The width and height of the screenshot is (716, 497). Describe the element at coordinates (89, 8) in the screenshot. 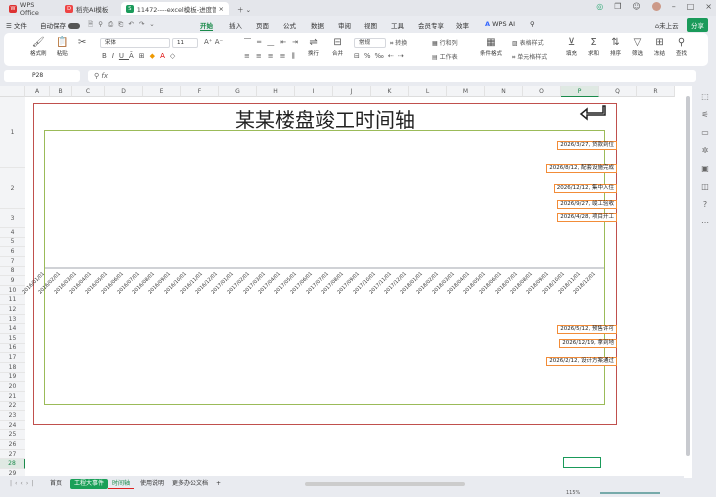

I see `tab-docer: D 稻壳AI模板` at that location.